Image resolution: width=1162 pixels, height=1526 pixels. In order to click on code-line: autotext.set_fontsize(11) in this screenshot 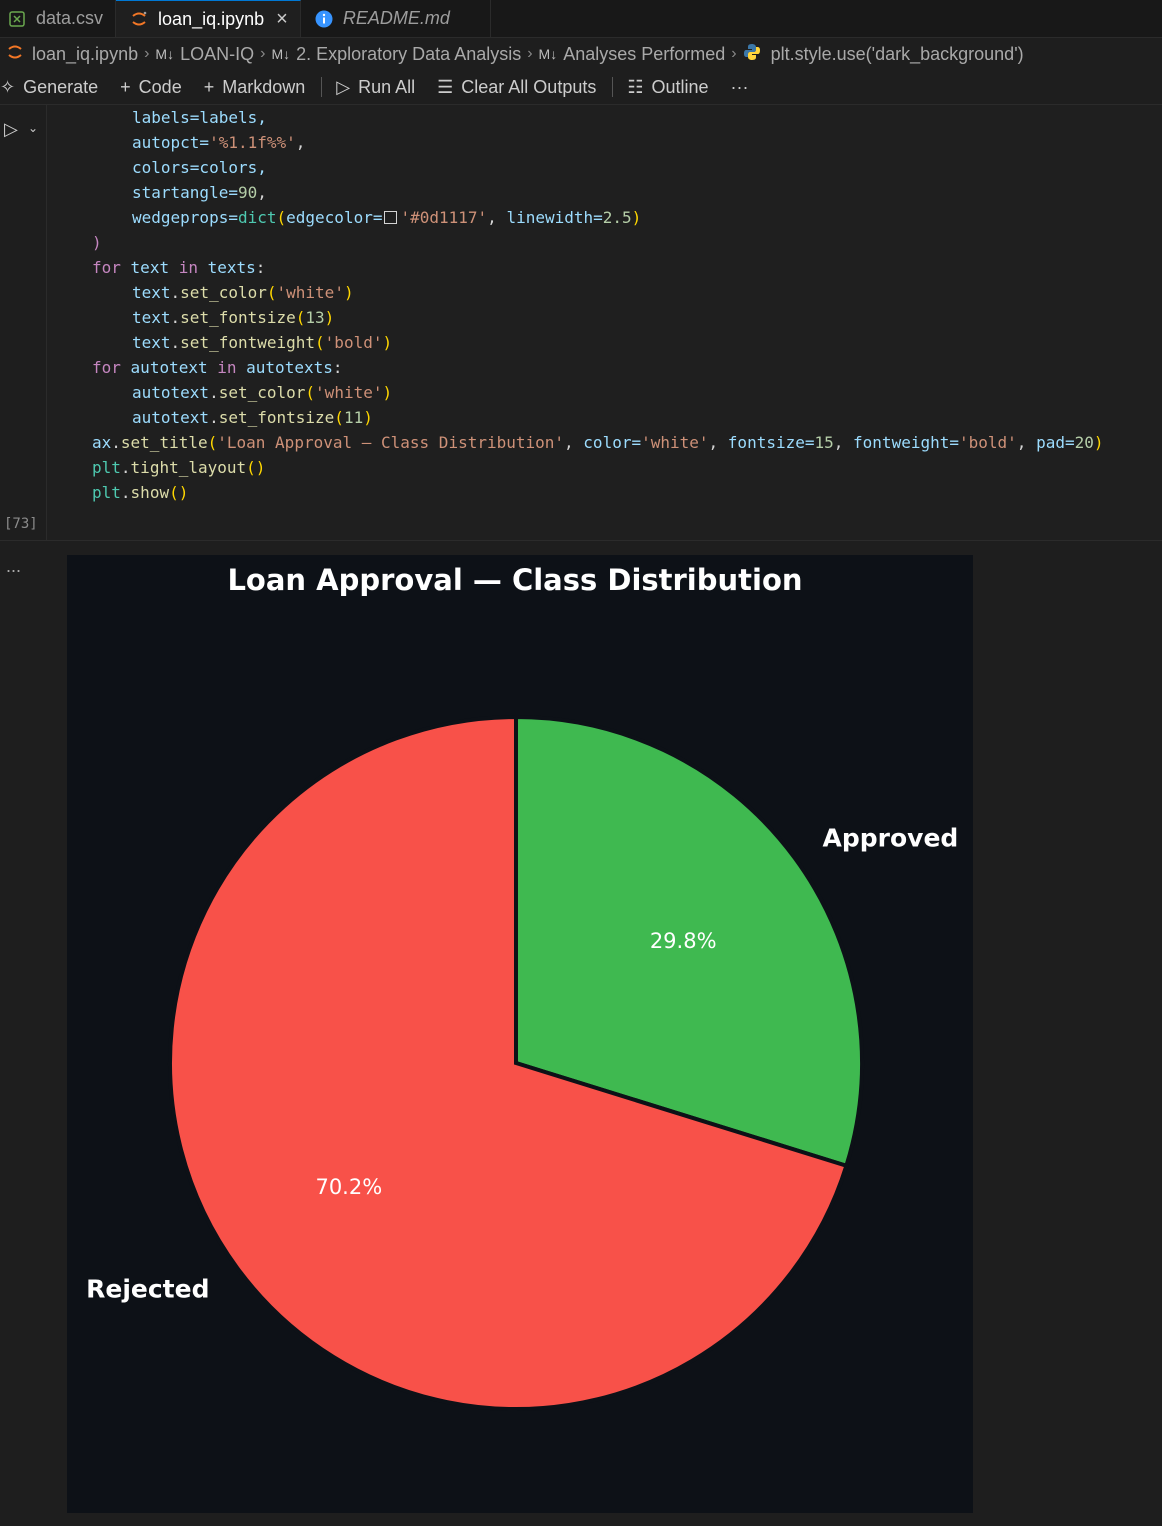, I will do `click(252, 417)`.